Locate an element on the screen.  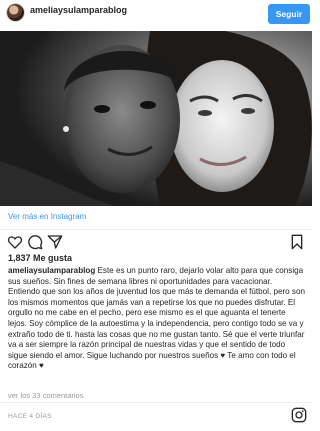
view-more-link: Ver más en Instagram is located at coordinates (47, 216).